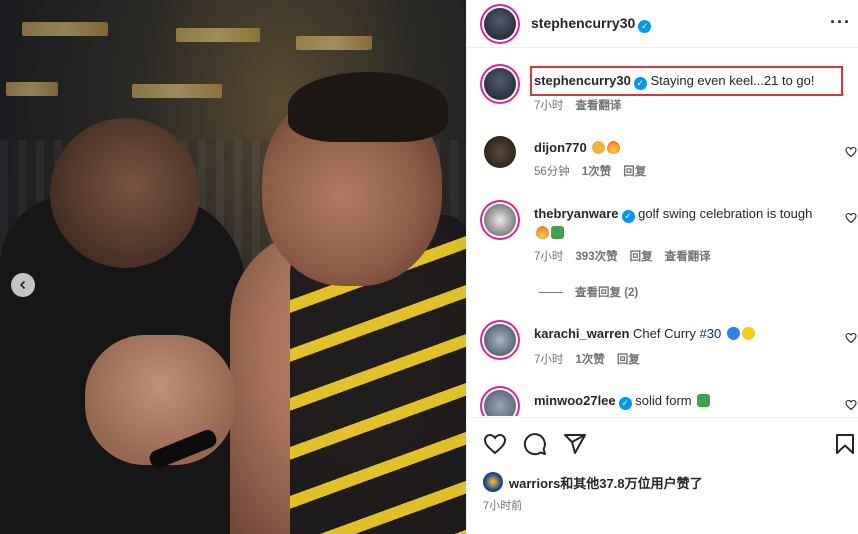 The height and width of the screenshot is (534, 858). Describe the element at coordinates (606, 482) in the screenshot. I see `likes-text: warriors和其他37.8万位用户赞了` at that location.